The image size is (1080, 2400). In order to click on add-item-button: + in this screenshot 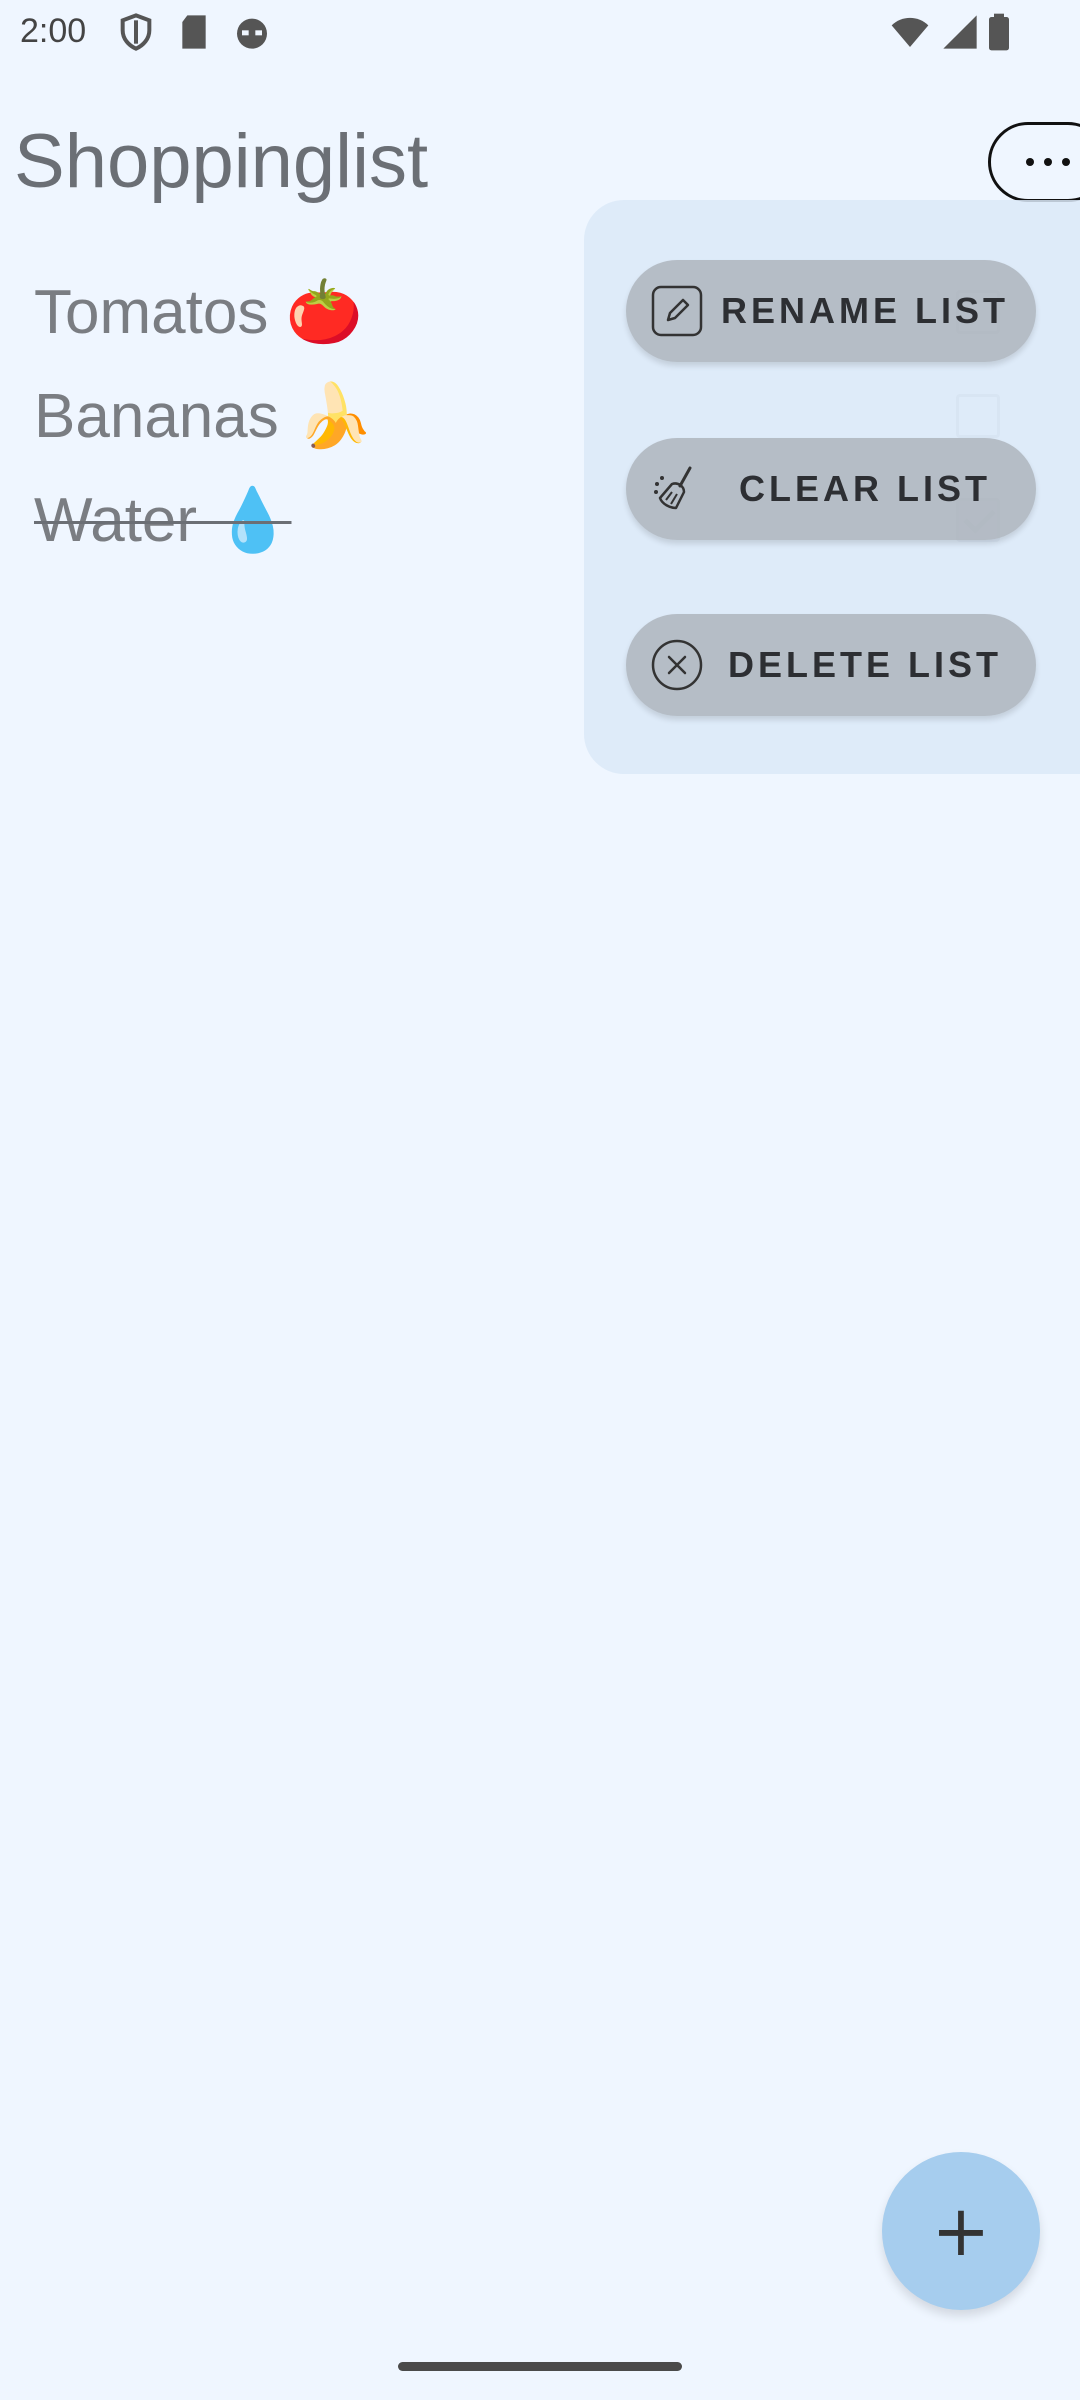, I will do `click(961, 2231)`.